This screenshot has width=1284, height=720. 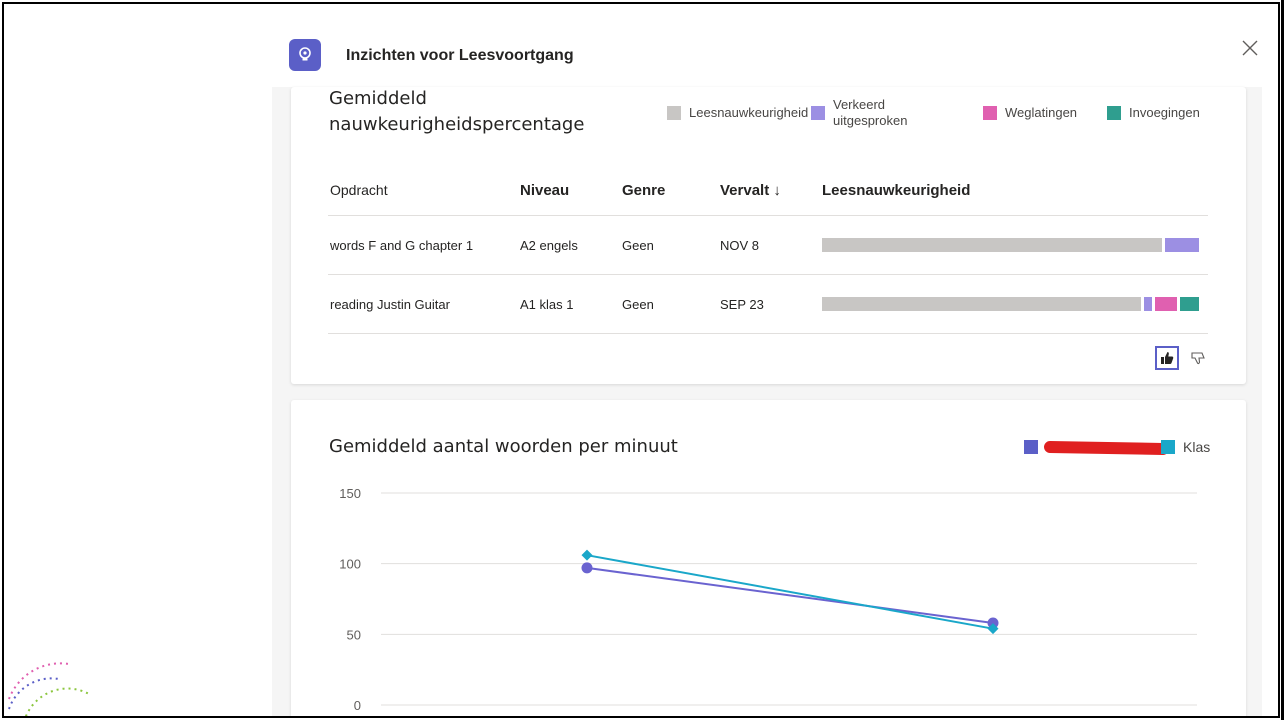 I want to click on legend-item-accuracy: Leesnauwkeurigheid, so click(x=737, y=112).